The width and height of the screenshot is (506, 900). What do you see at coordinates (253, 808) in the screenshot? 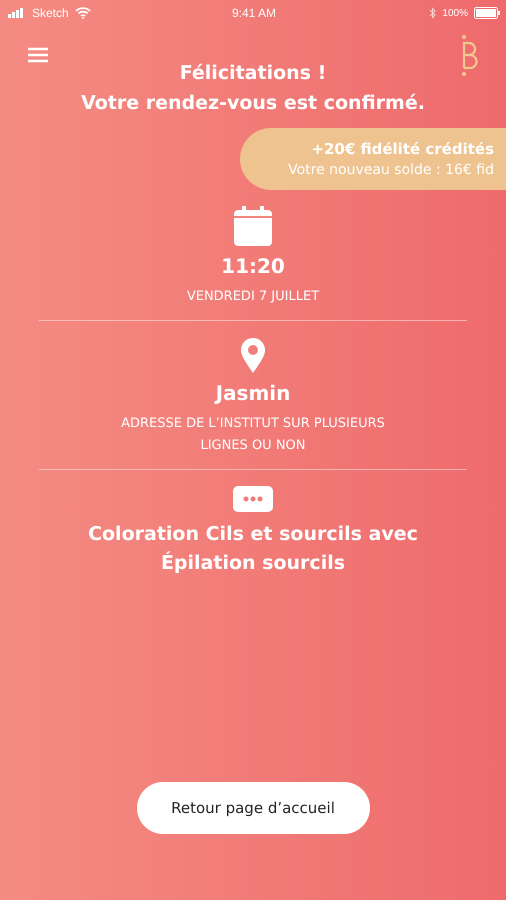
I see `home-button: Retour page d’accueil` at bounding box center [253, 808].